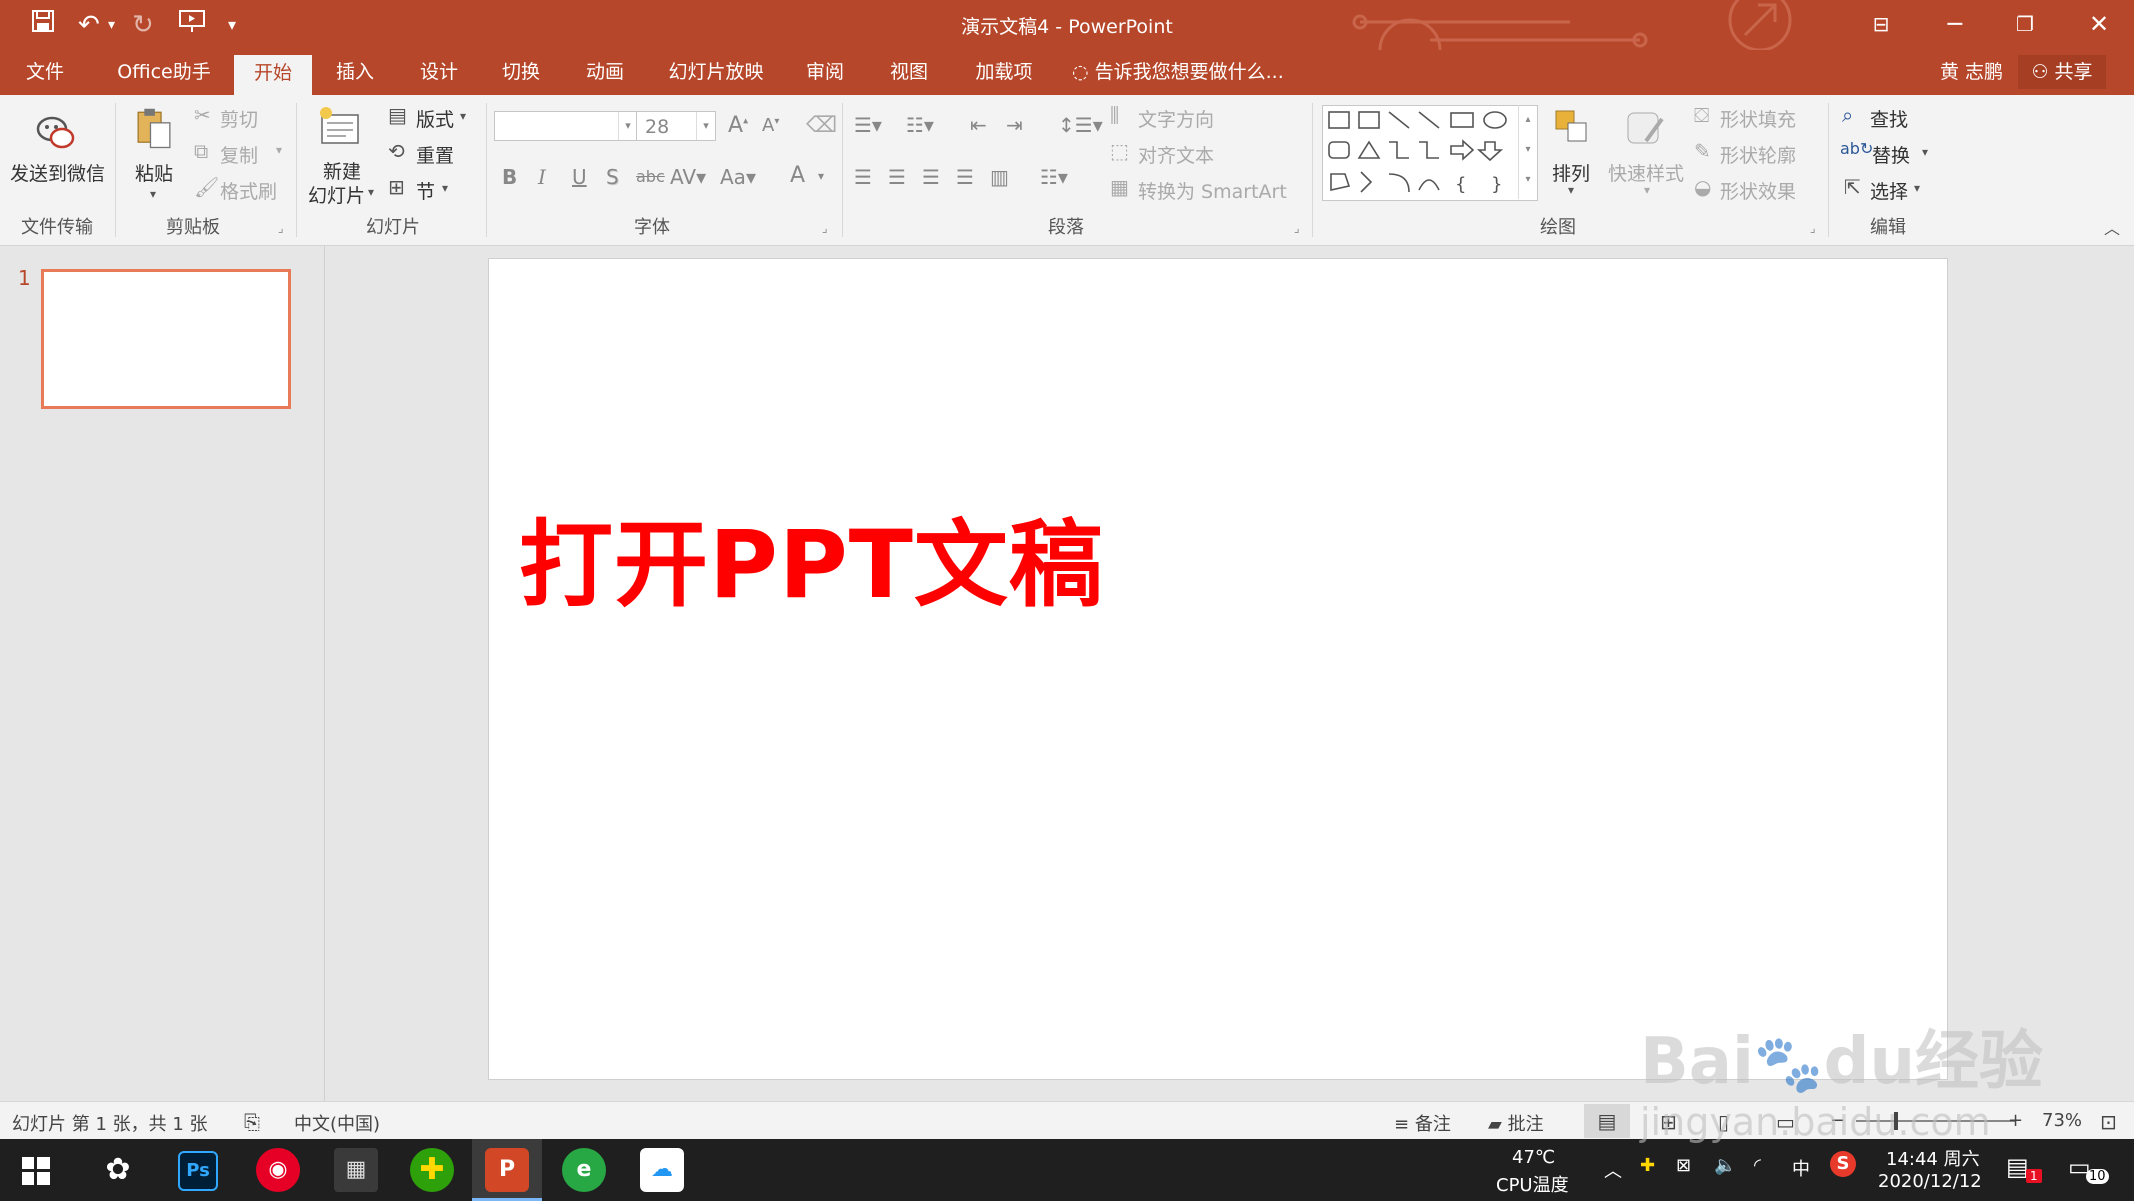  What do you see at coordinates (45, 72) in the screenshot?
I see `tab-file: 文件` at bounding box center [45, 72].